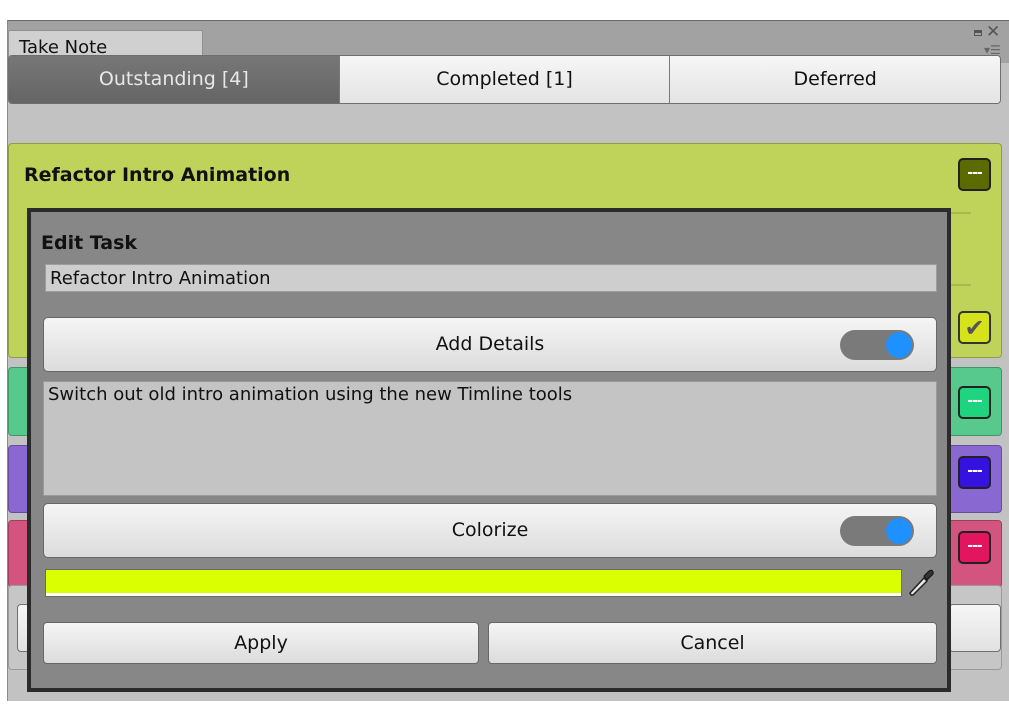 This screenshot has height=713, width=1009. I want to click on colorize-label: Colorize, so click(490, 530).